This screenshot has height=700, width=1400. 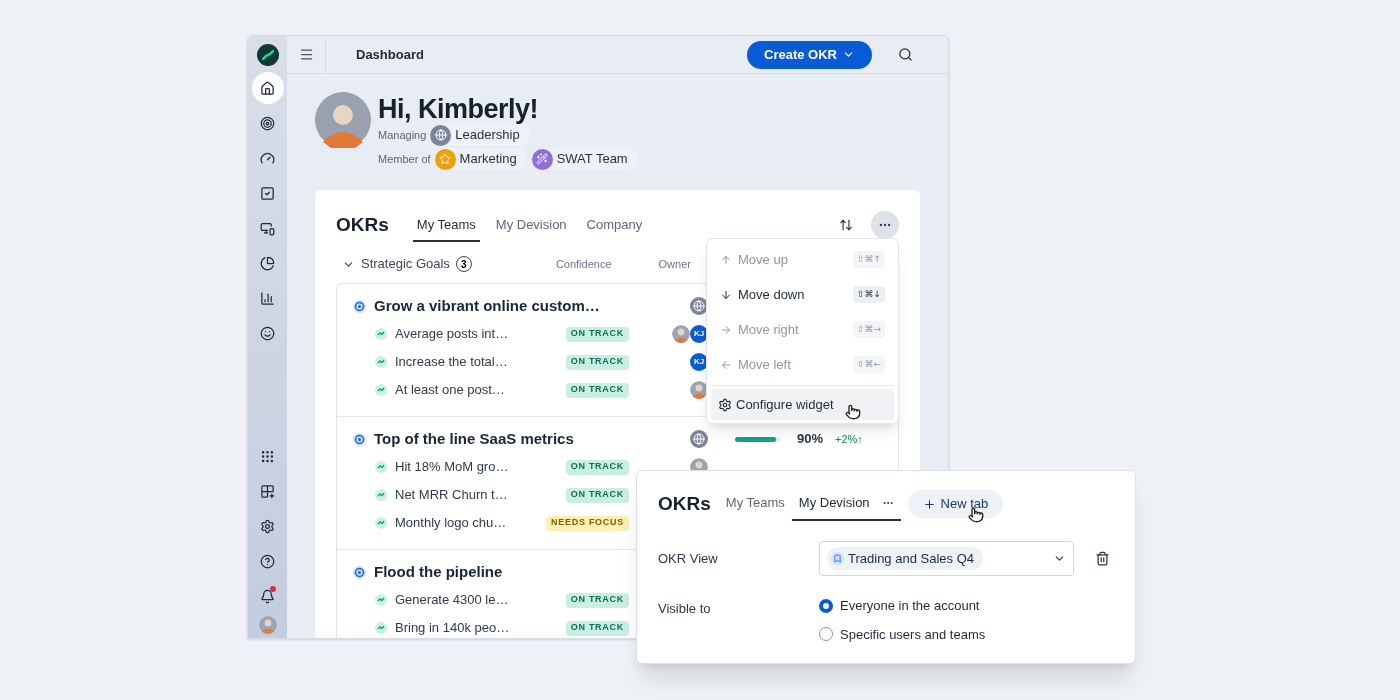 What do you see at coordinates (267, 123) in the screenshot?
I see `target-icon` at bounding box center [267, 123].